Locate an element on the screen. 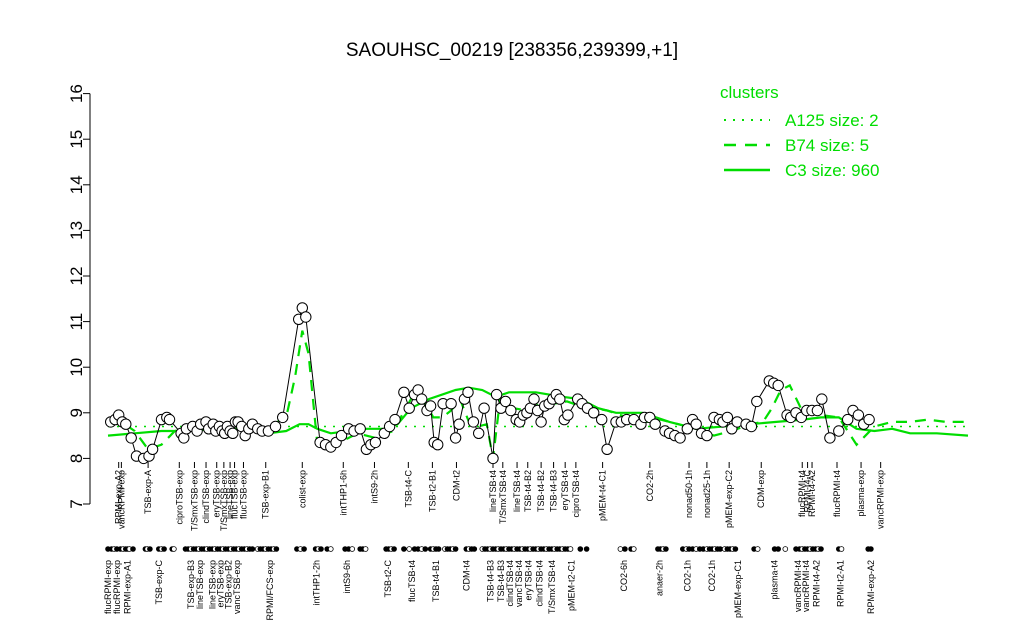 The image size is (1024, 640). top-tick-label: pMEM-t4-C1 is located at coordinates (603, 495).